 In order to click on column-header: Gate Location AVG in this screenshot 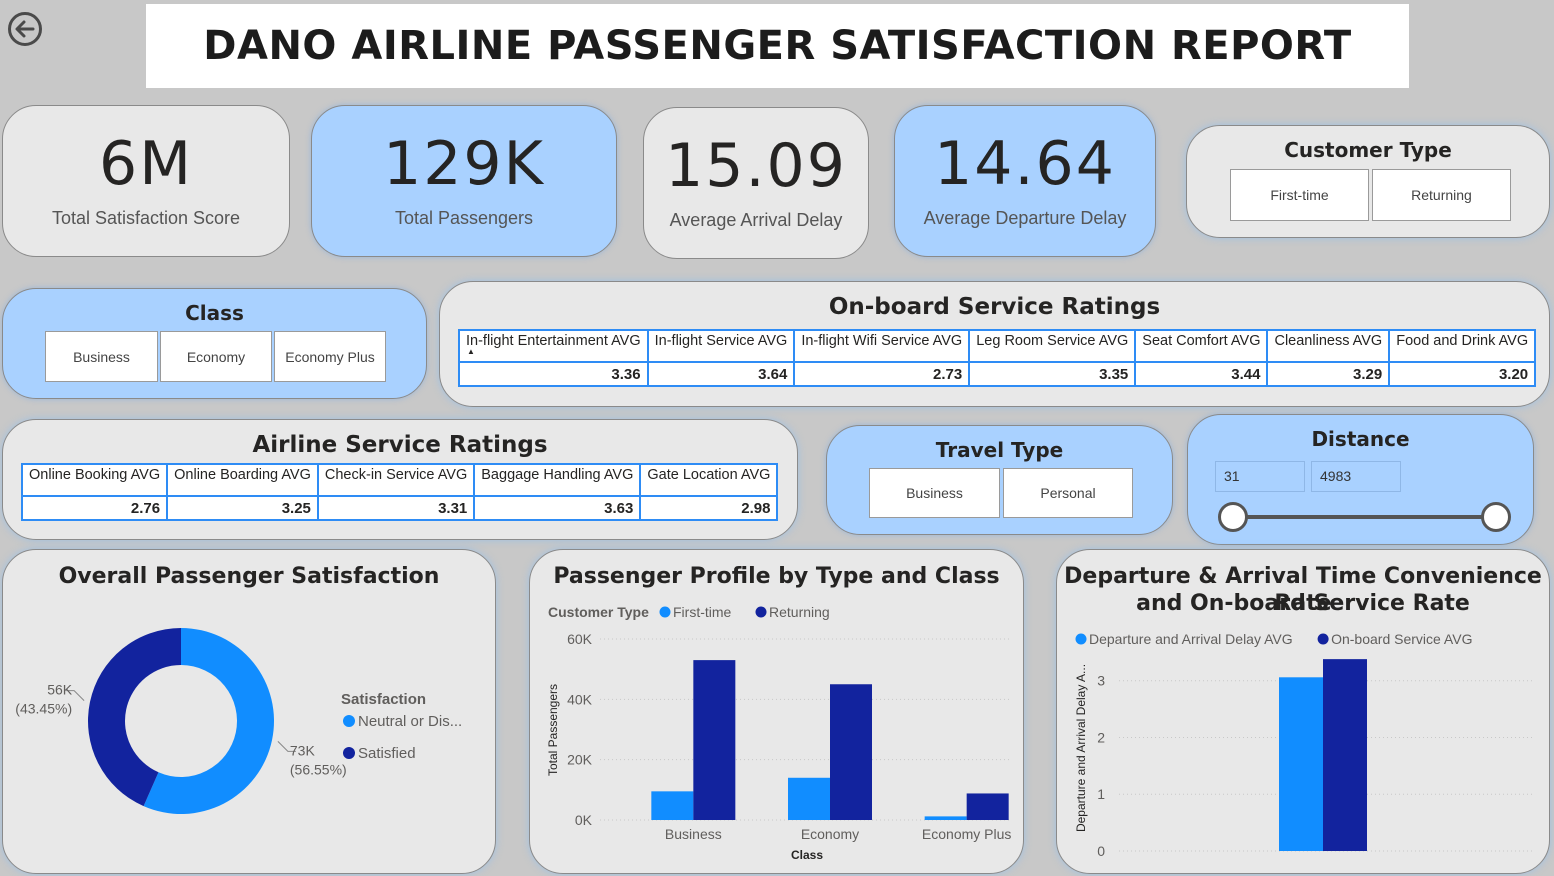, I will do `click(709, 480)`.